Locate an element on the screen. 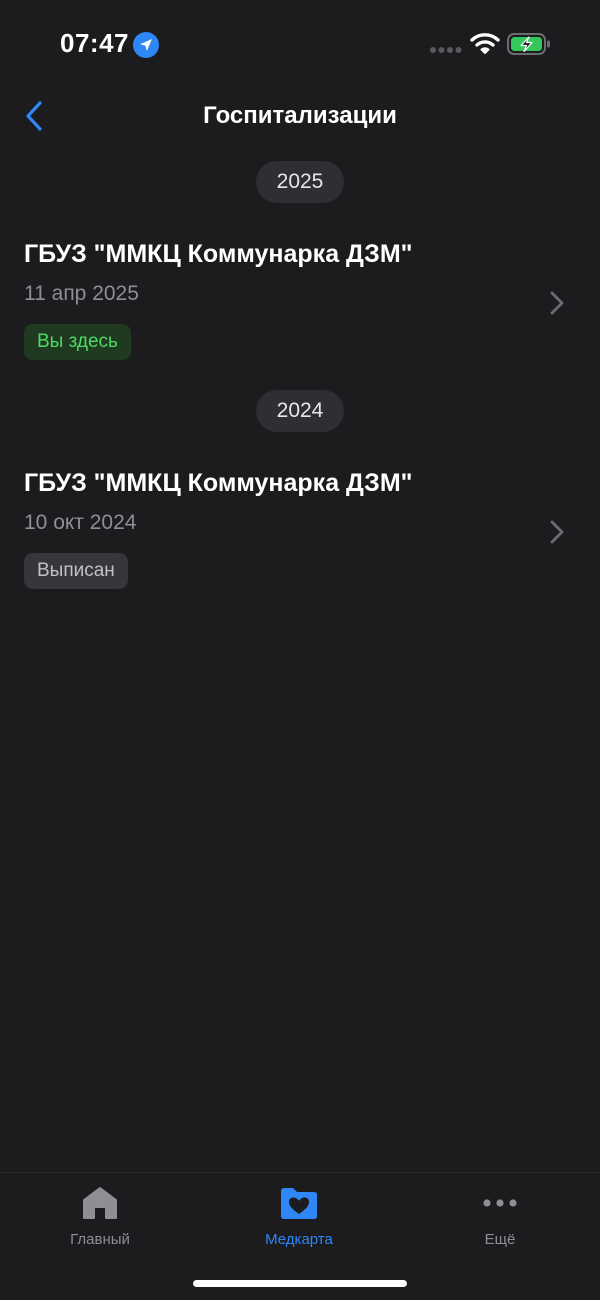 Image resolution: width=600 pixels, height=1300 pixels. tab-home-label: Главный is located at coordinates (100, 1239).